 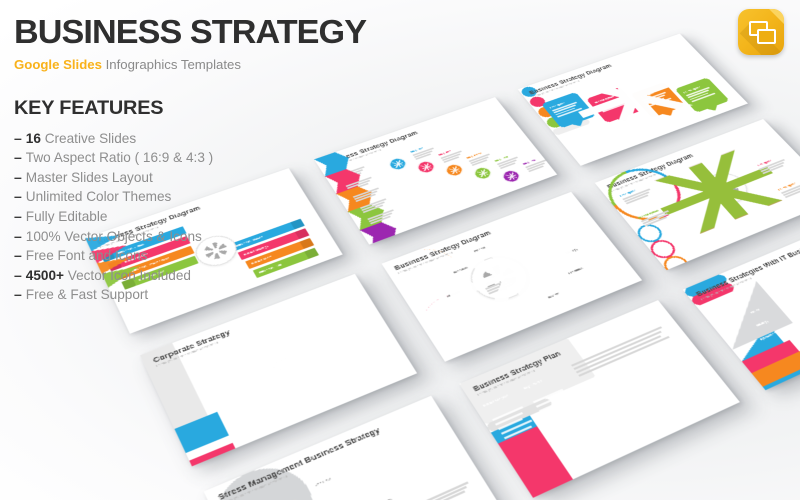 I want to click on feature-label: Fully Editable, so click(x=66, y=217).